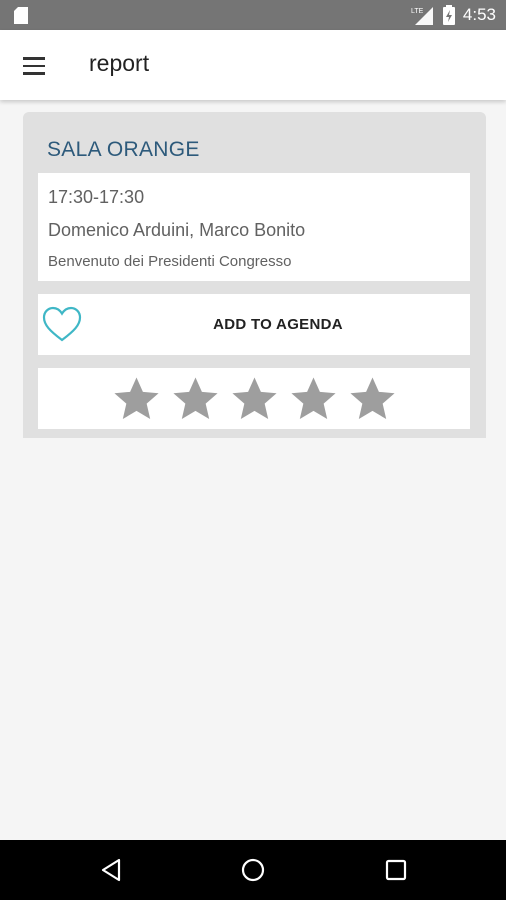 This screenshot has width=506, height=900. Describe the element at coordinates (396, 870) in the screenshot. I see `recents-icon` at that location.